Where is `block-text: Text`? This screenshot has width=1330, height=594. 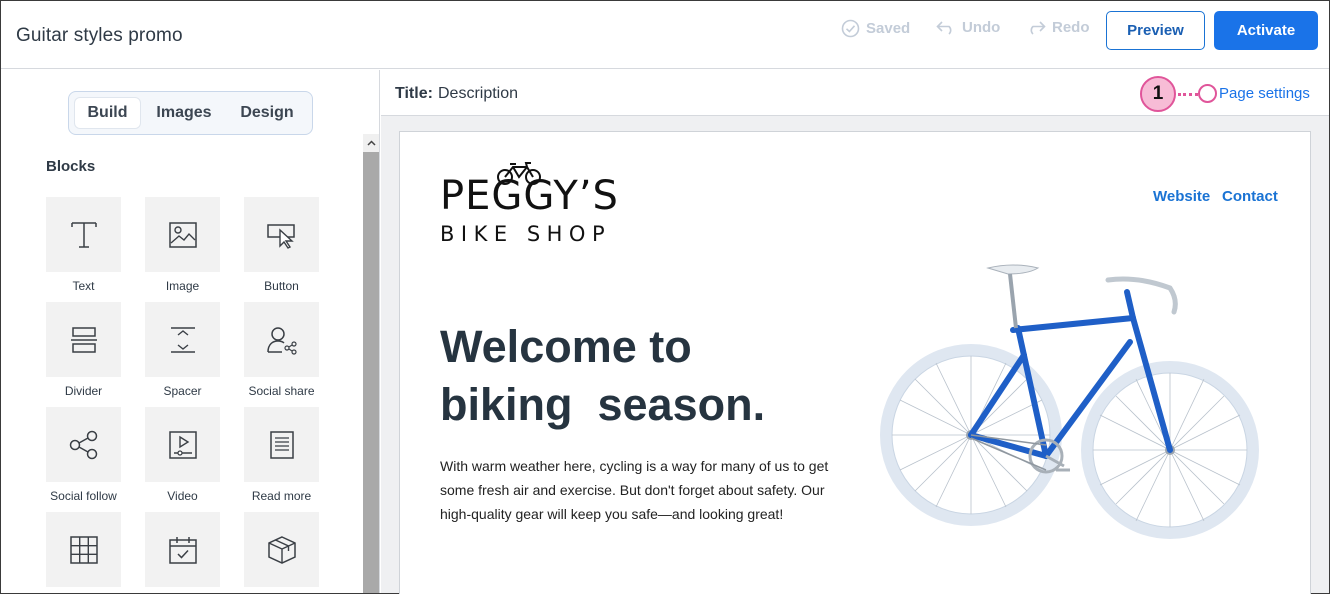 block-text: Text is located at coordinates (83, 245).